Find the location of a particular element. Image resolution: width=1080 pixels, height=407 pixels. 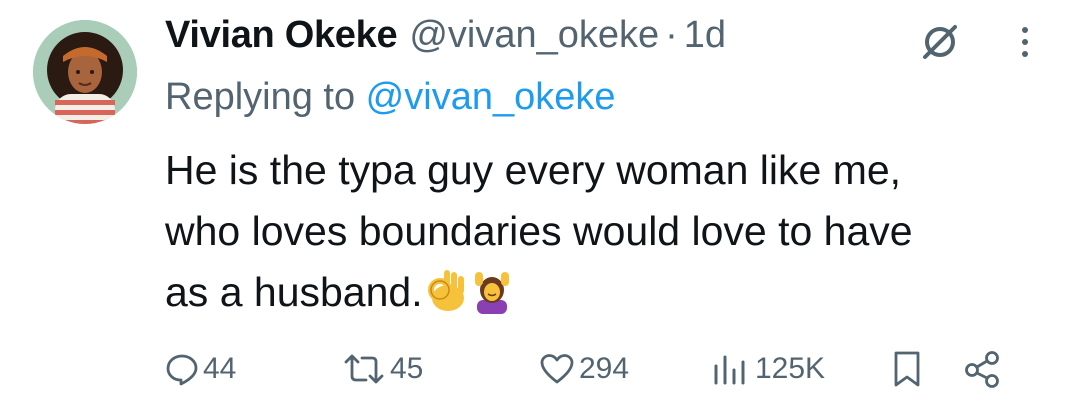

bookmark-icon is located at coordinates (907, 369).